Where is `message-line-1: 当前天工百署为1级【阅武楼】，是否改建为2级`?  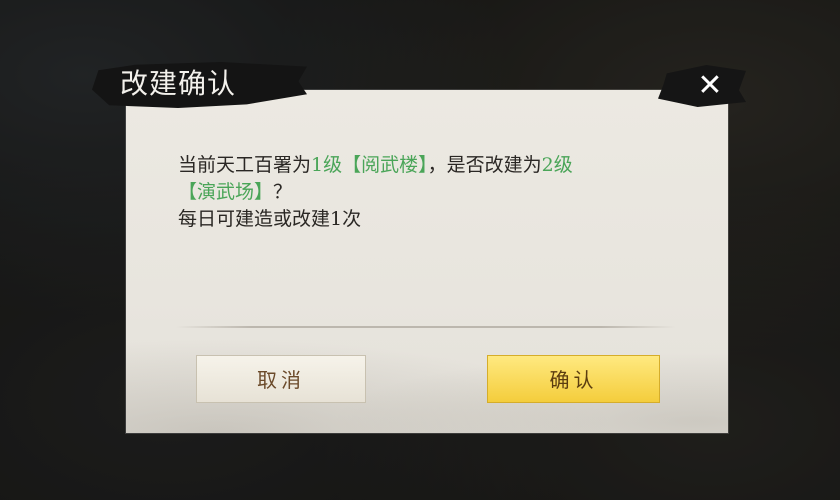
message-line-1: 当前天工百署为1级【阅武楼】，是否改建为2级 is located at coordinates (428, 165).